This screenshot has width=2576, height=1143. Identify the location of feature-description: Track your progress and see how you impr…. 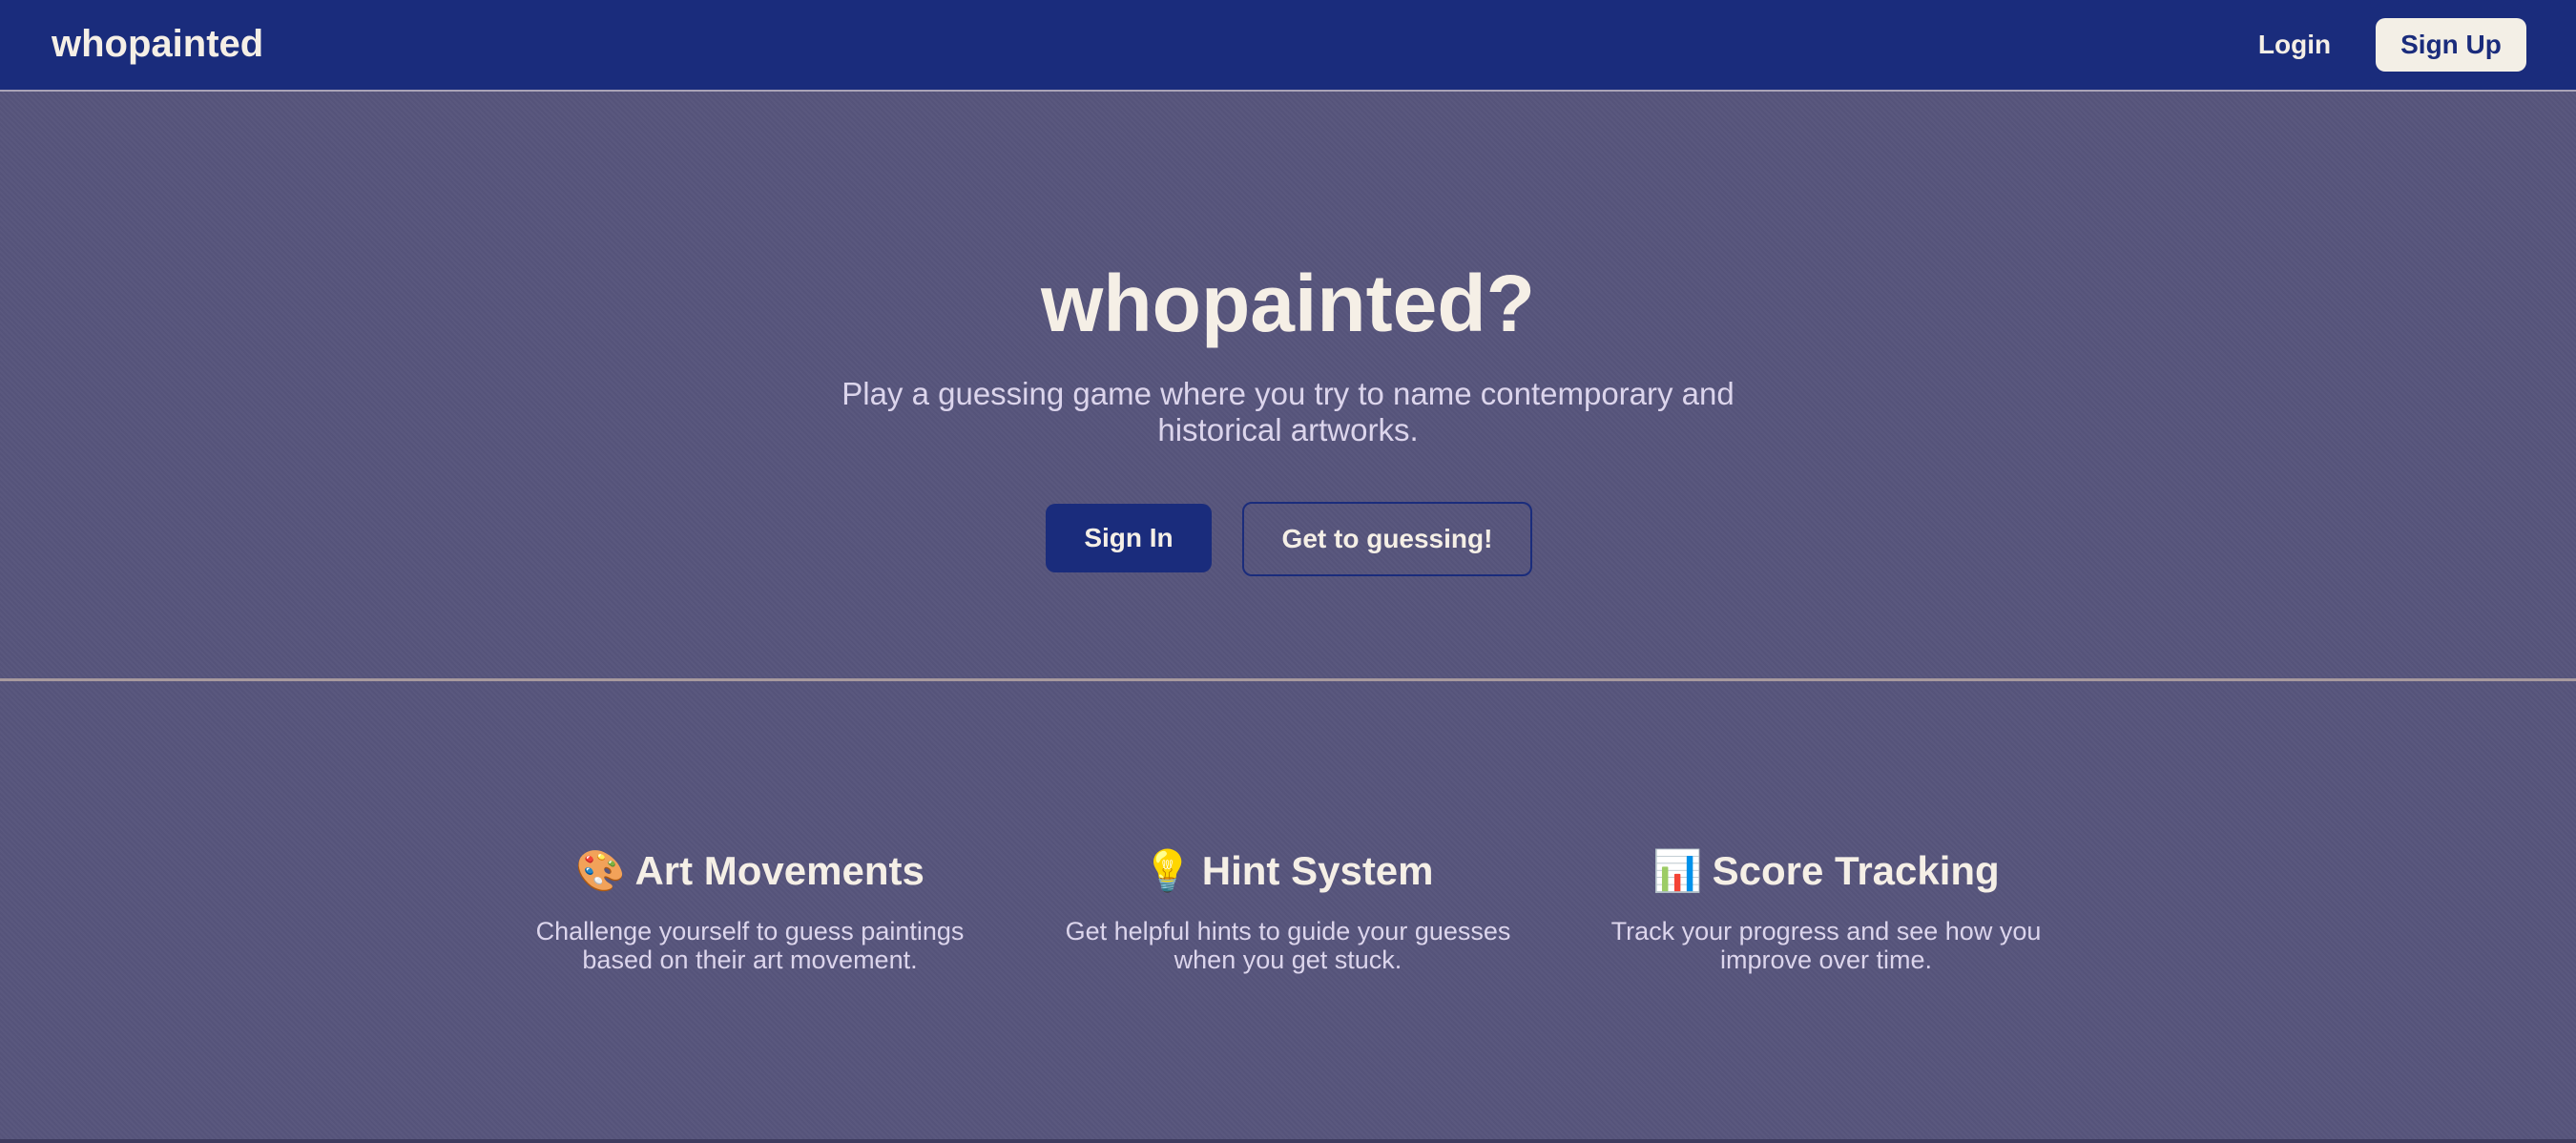
(1826, 945).